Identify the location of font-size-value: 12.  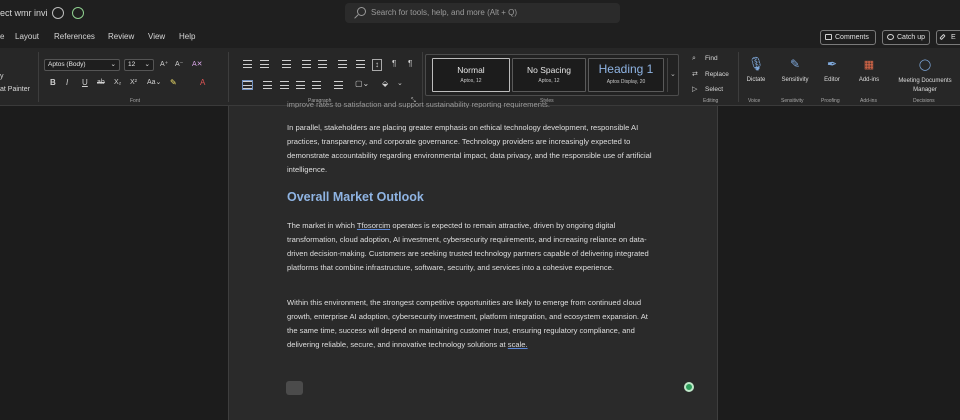
(132, 64).